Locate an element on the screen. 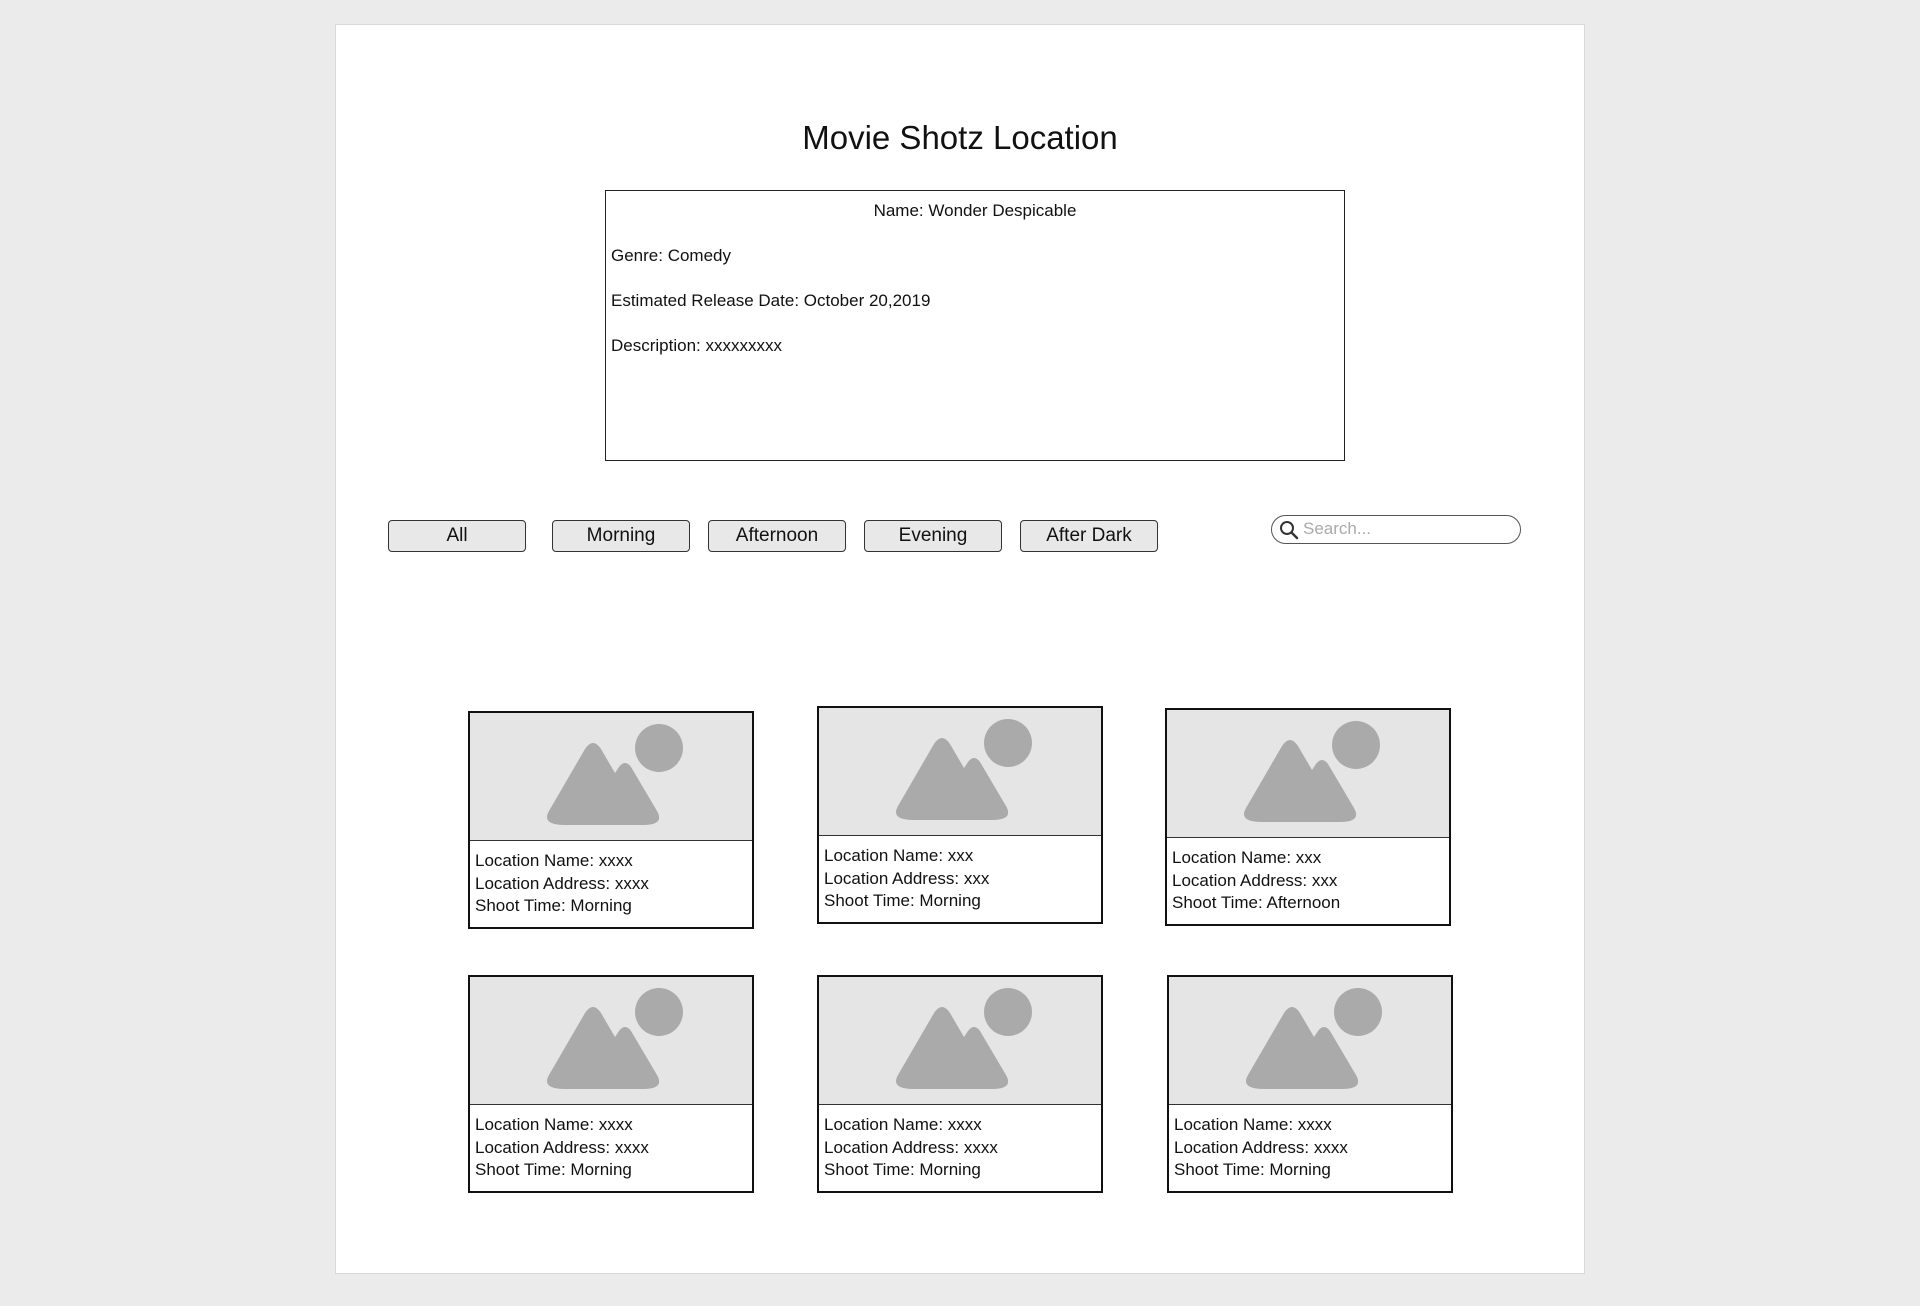 This screenshot has height=1306, width=1920. movie-description: Description: xxxxxxxxx is located at coordinates (696, 345).